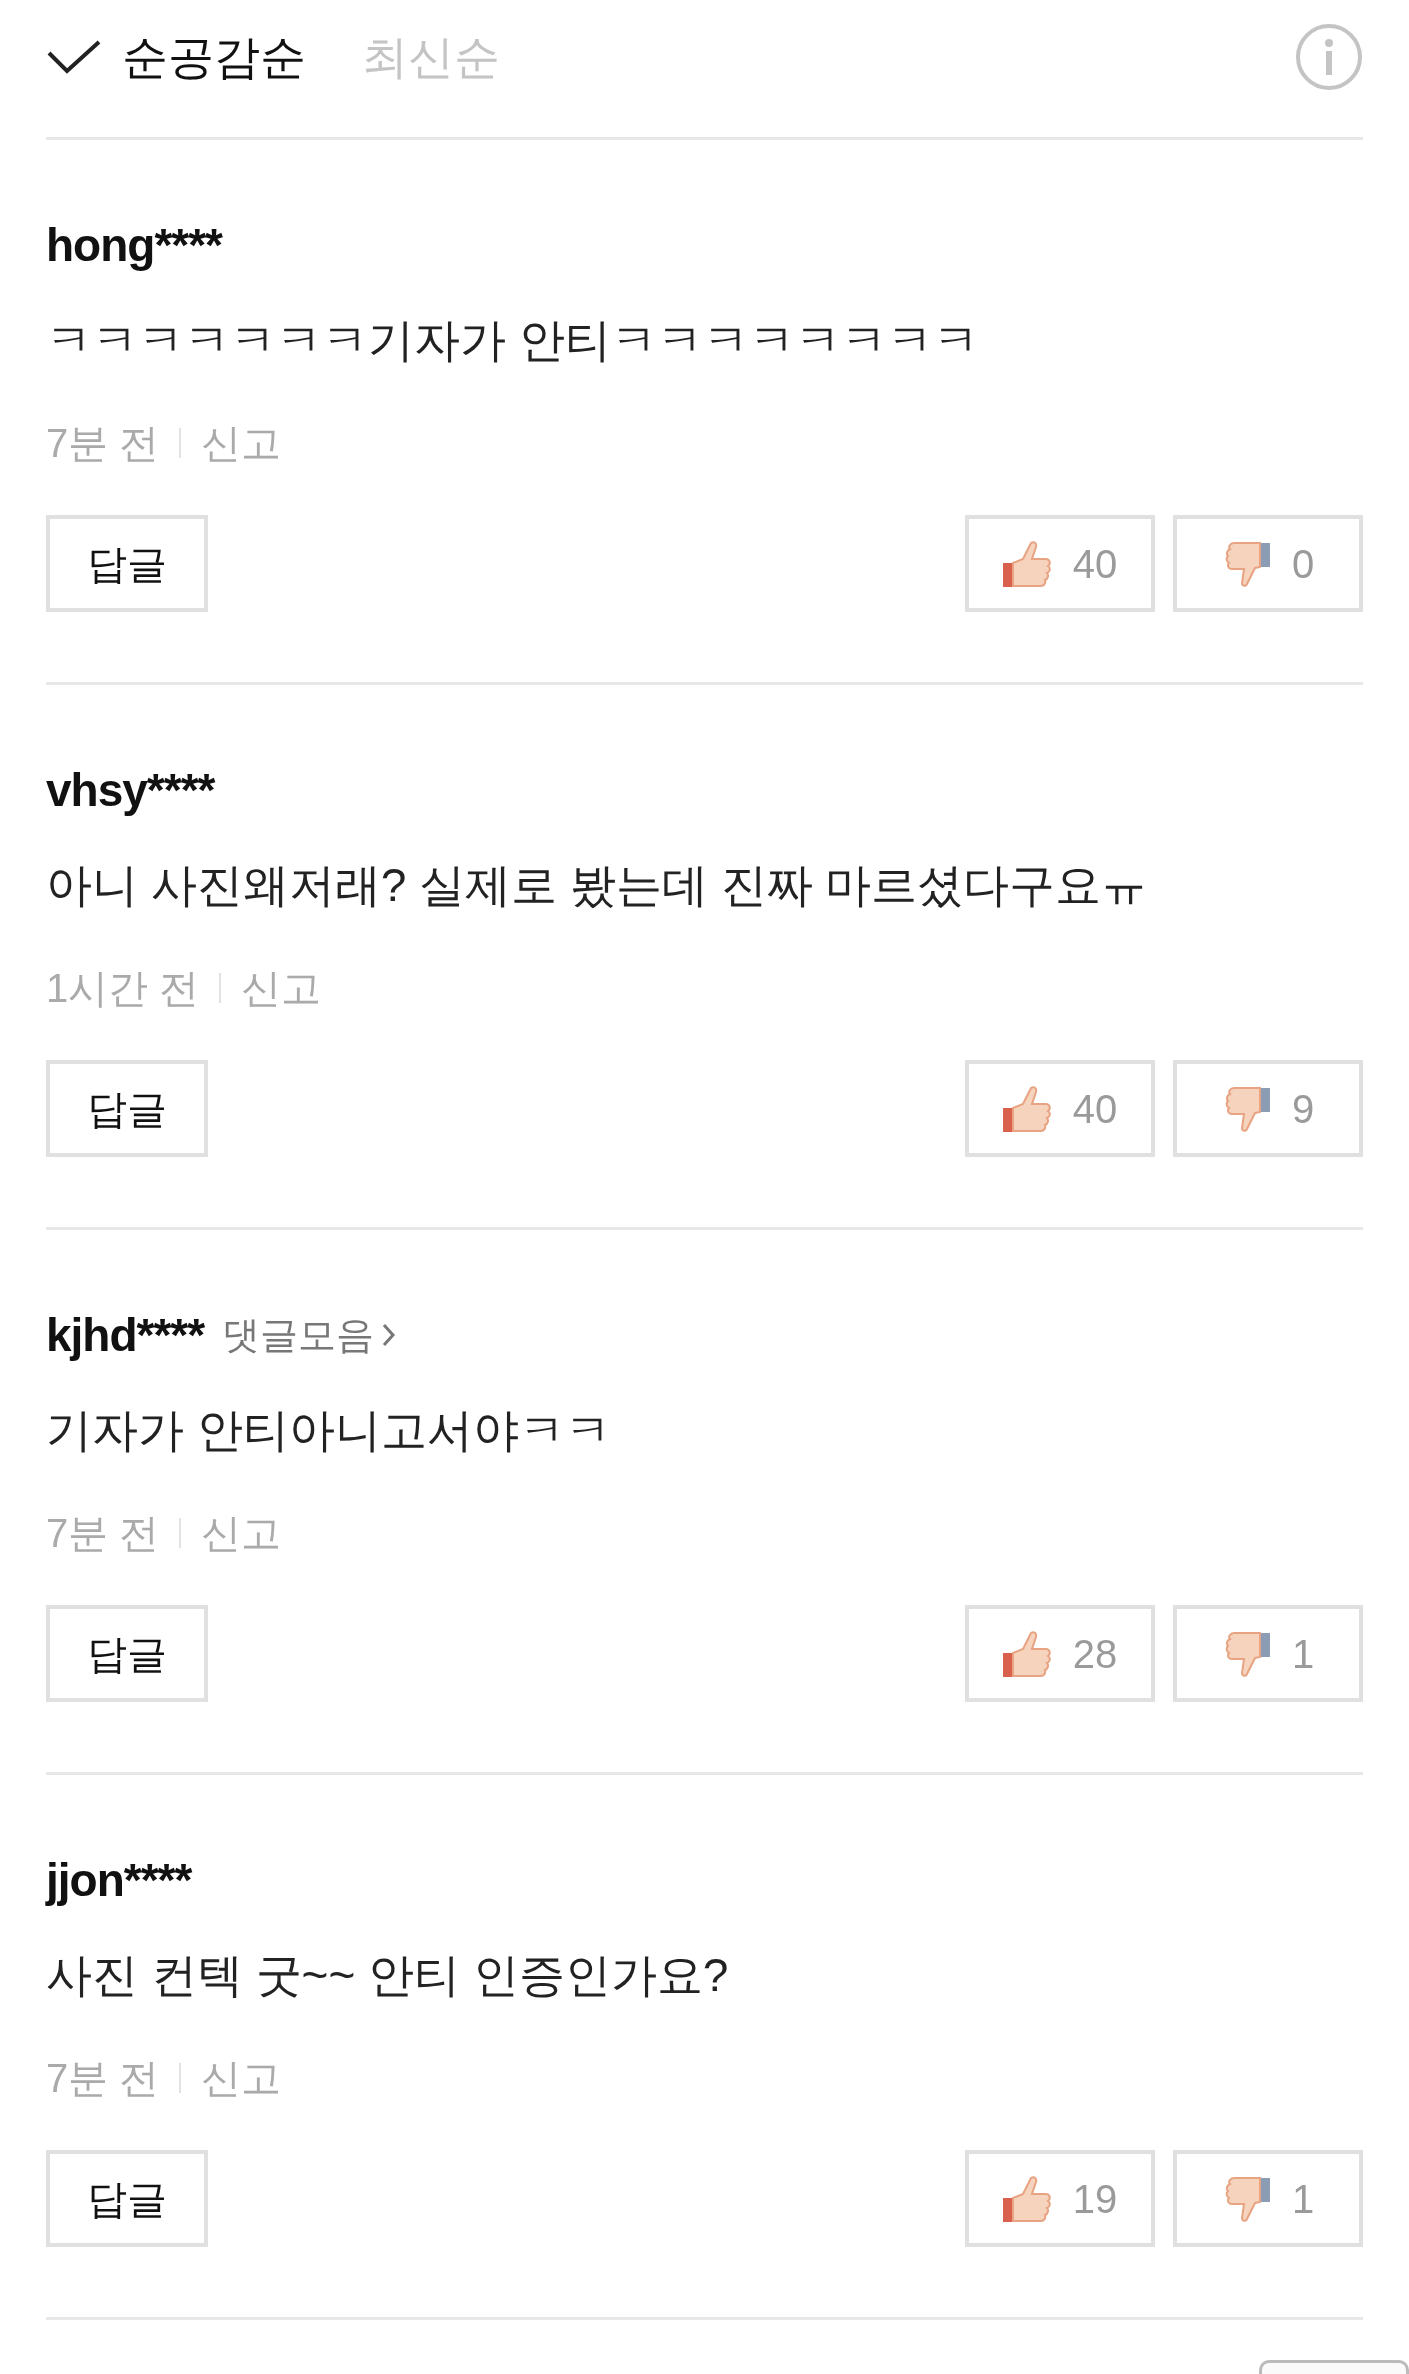  Describe the element at coordinates (389, 1335) in the screenshot. I see `chevron-right-icon` at that location.